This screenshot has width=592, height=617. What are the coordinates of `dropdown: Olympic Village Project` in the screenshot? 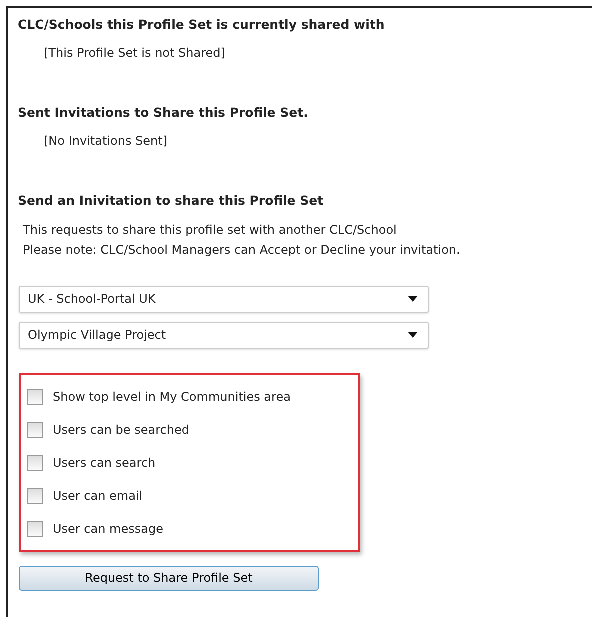 It's located at (224, 335).